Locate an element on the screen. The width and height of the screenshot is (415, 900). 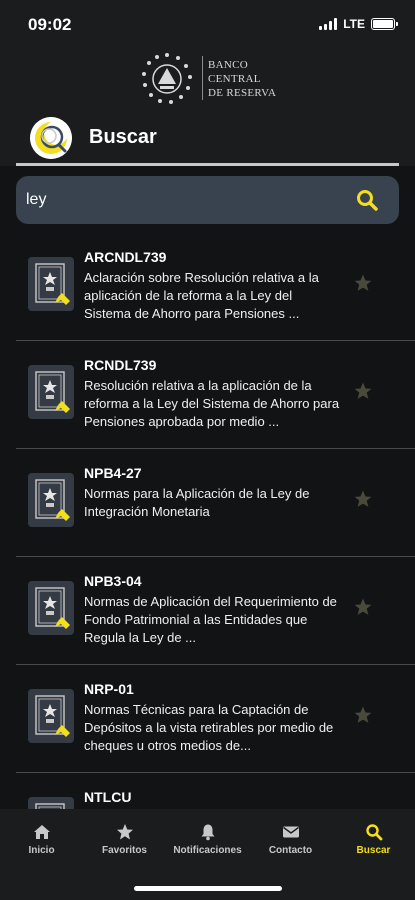
tab-notificaciones: Notificaciones is located at coordinates (207, 843).